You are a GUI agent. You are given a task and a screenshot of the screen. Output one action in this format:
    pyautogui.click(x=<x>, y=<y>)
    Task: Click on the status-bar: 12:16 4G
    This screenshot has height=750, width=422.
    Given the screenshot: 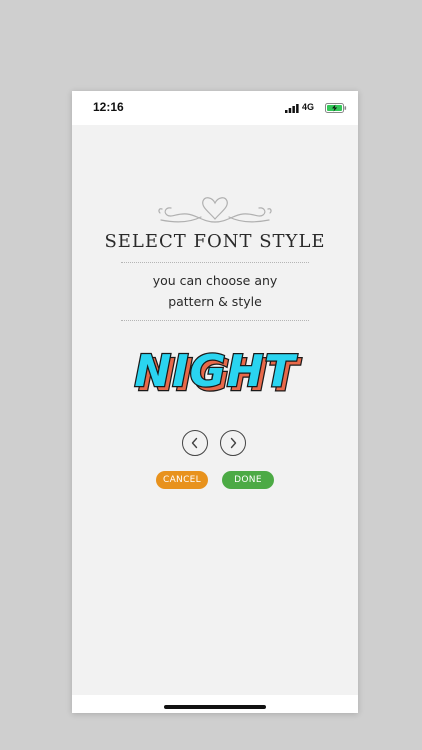 What is the action you would take?
    pyautogui.click(x=215, y=108)
    